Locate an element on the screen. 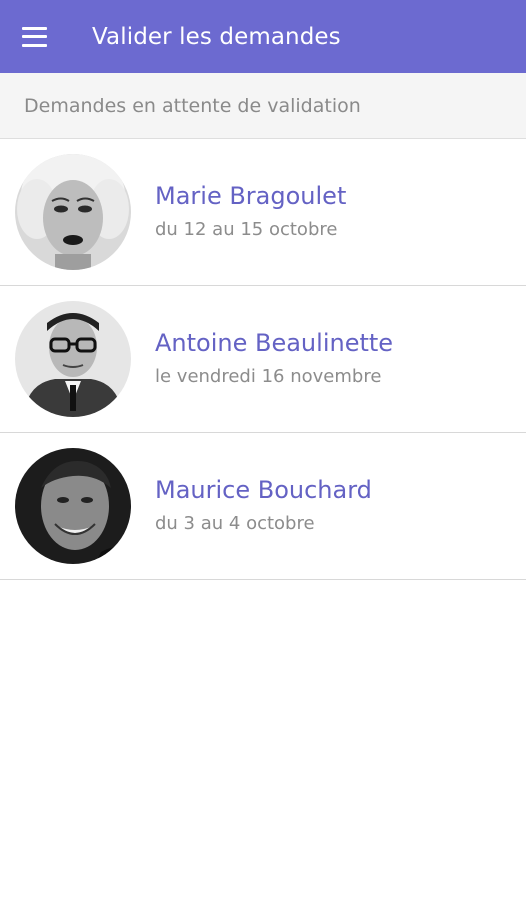  request-name: Antoine Beaulinette is located at coordinates (274, 343).